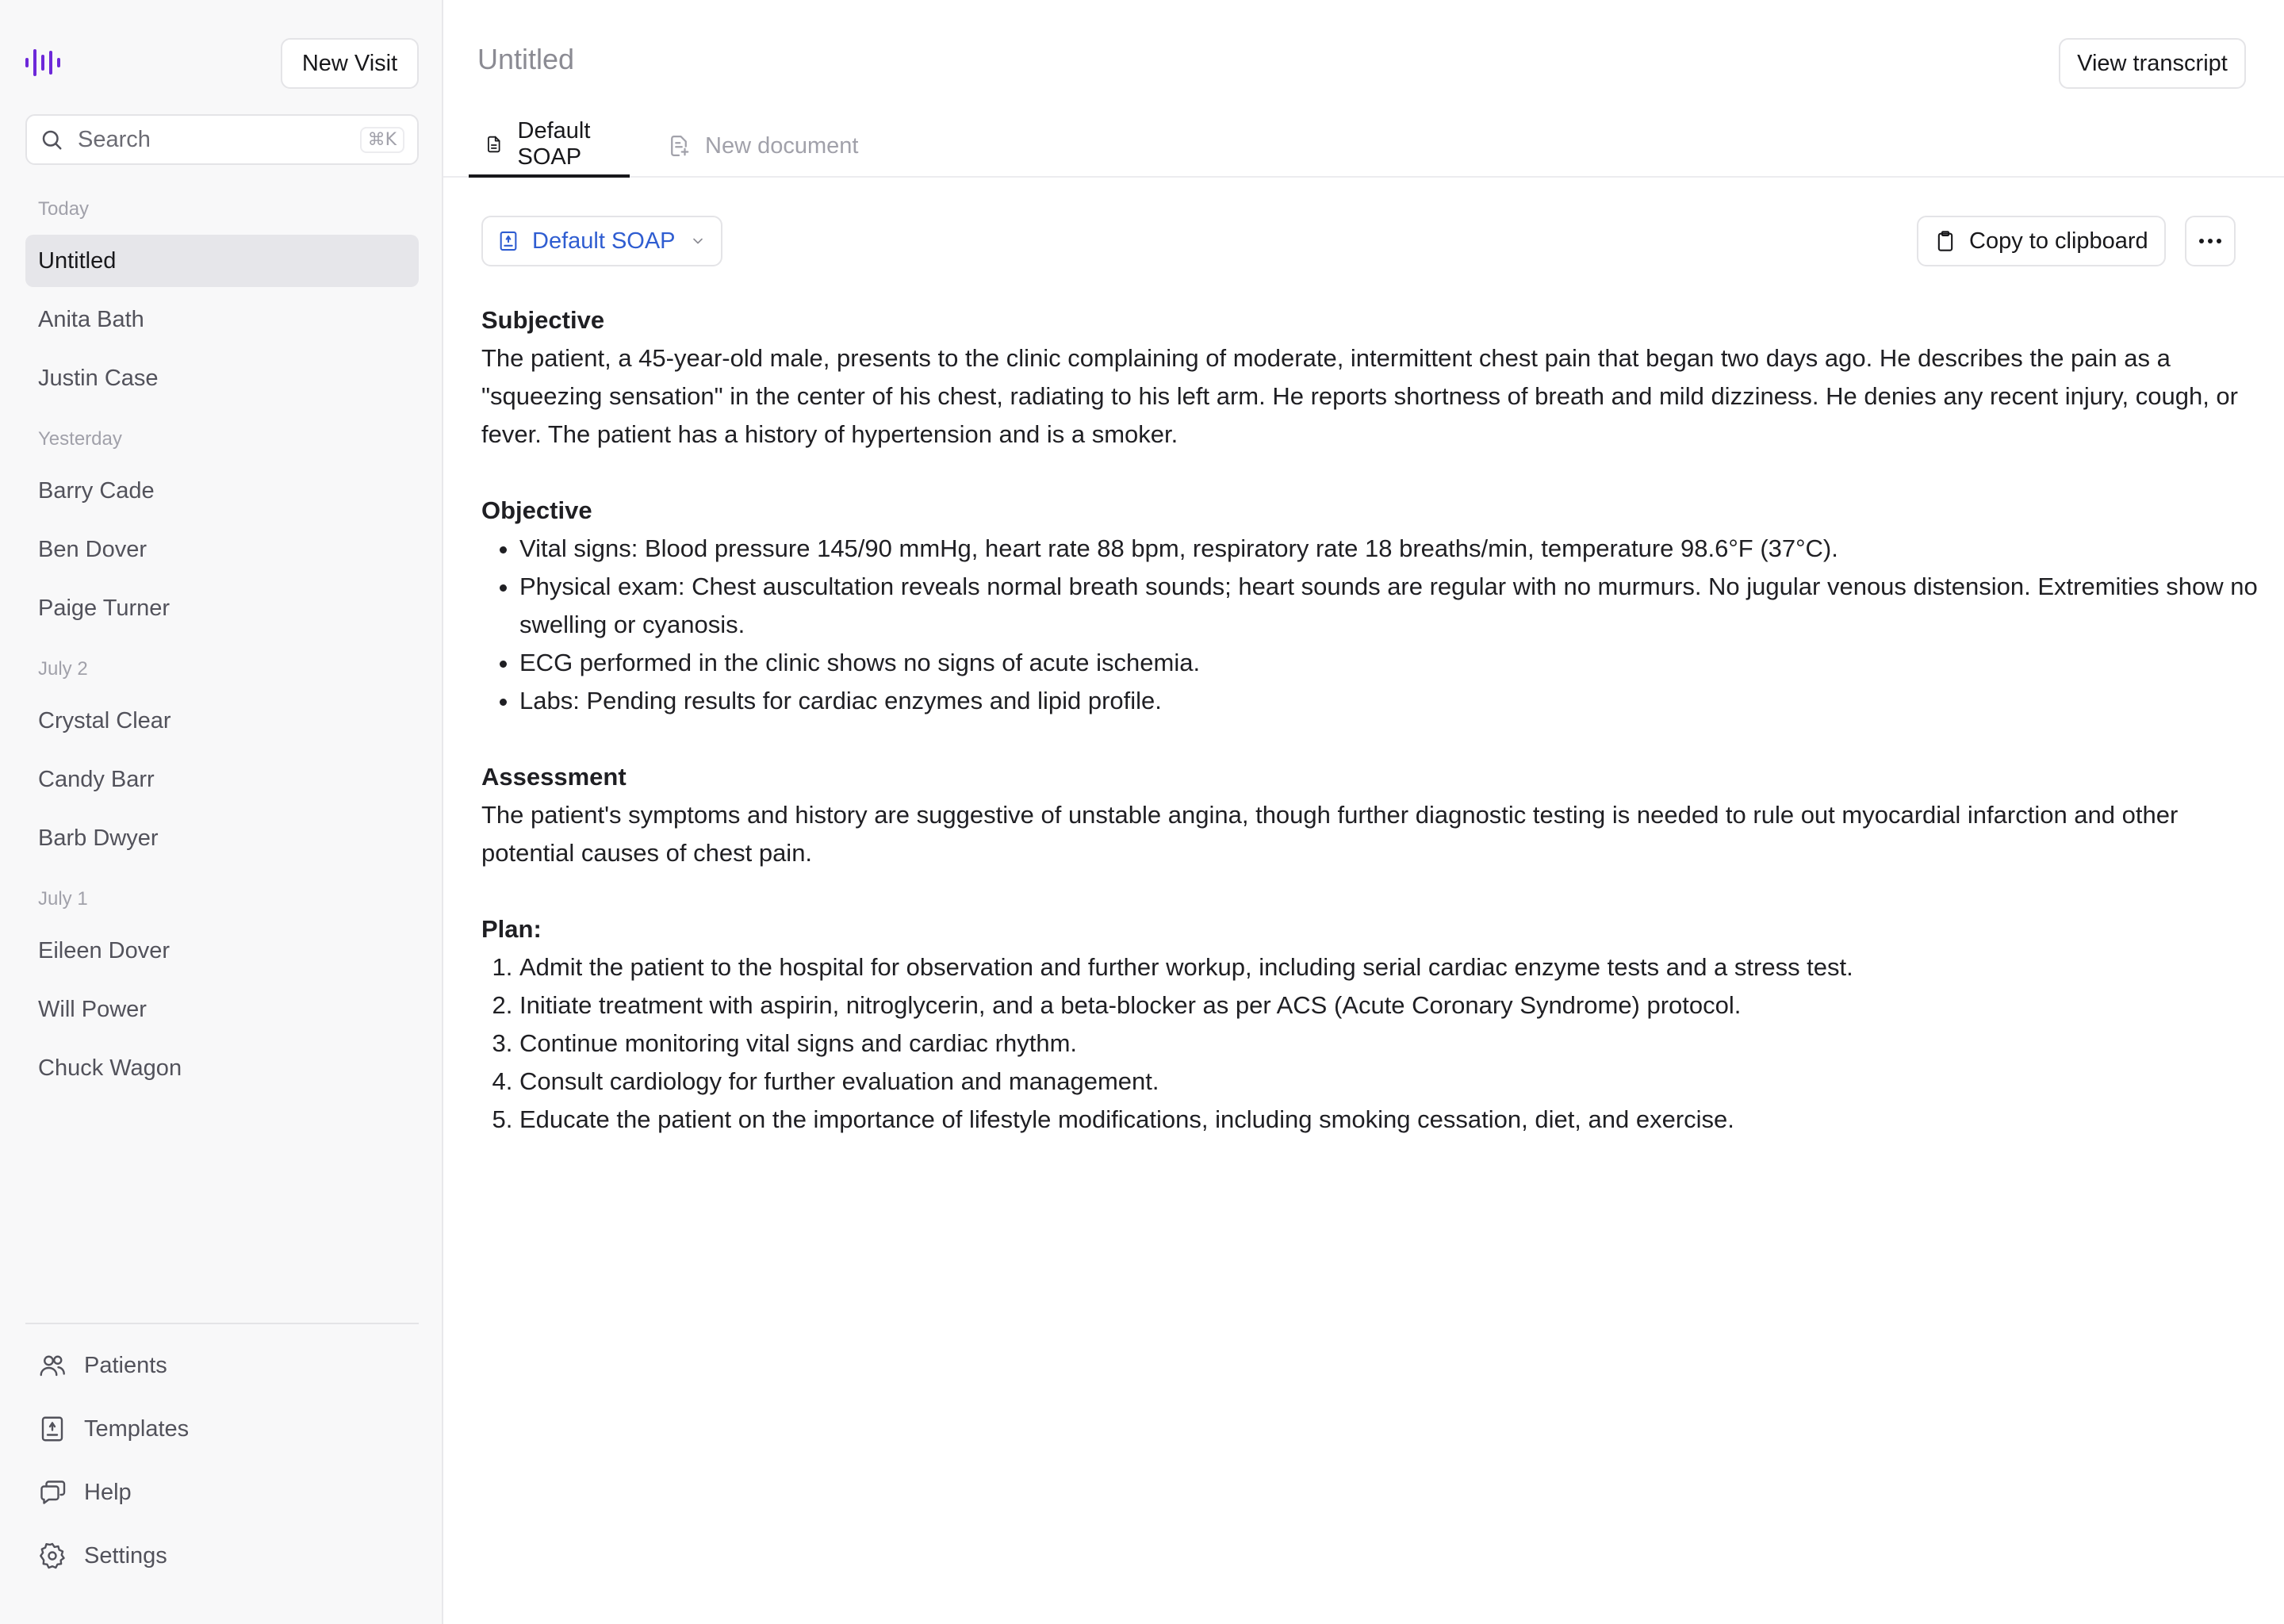 The image size is (2284, 1624). Describe the element at coordinates (2058, 241) in the screenshot. I see `copy-button-label: Copy to clipboard` at that location.